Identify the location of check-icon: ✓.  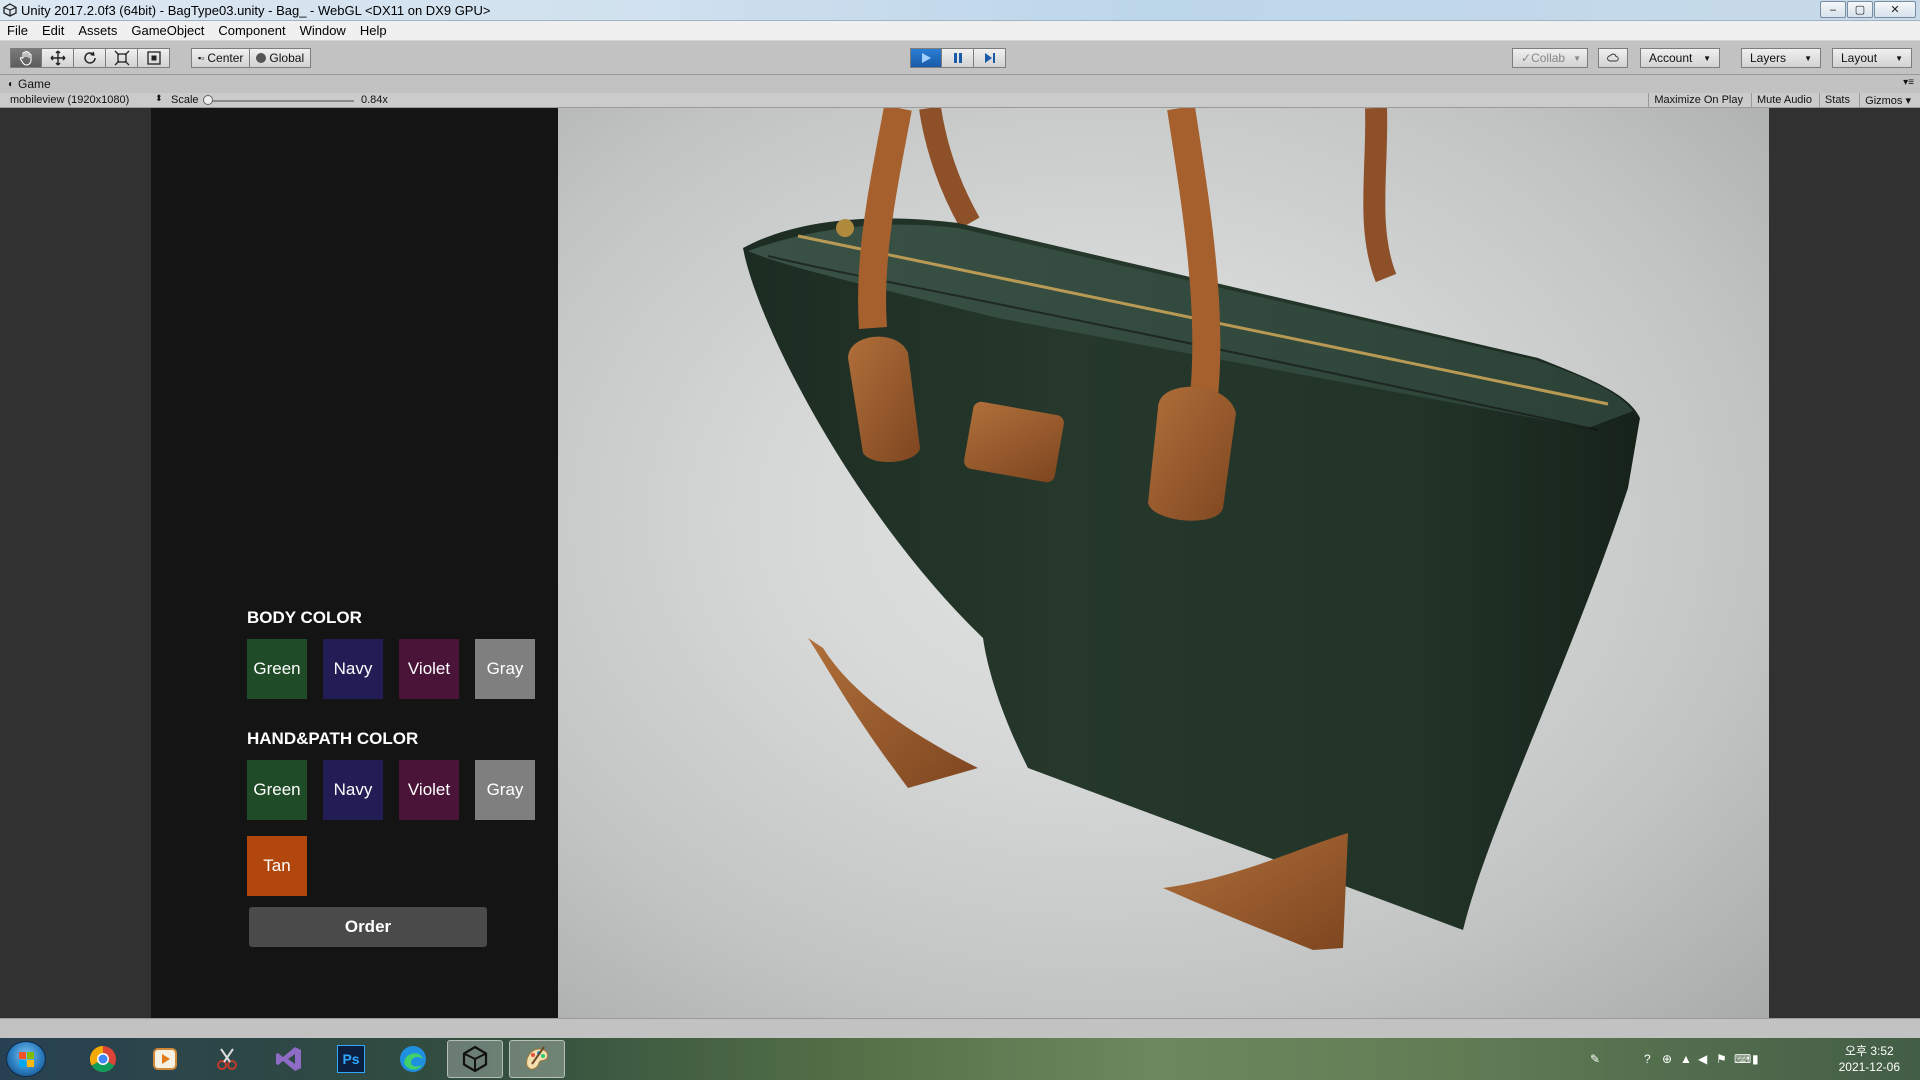
(1526, 58).